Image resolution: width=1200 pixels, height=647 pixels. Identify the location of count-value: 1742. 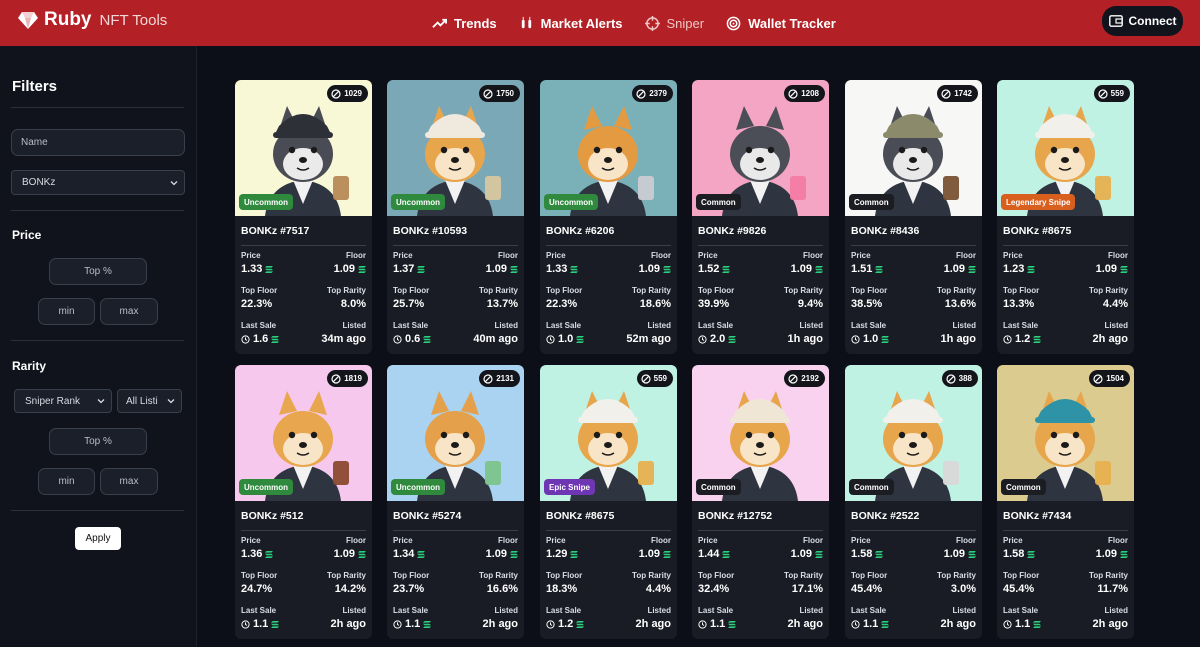
(963, 93).